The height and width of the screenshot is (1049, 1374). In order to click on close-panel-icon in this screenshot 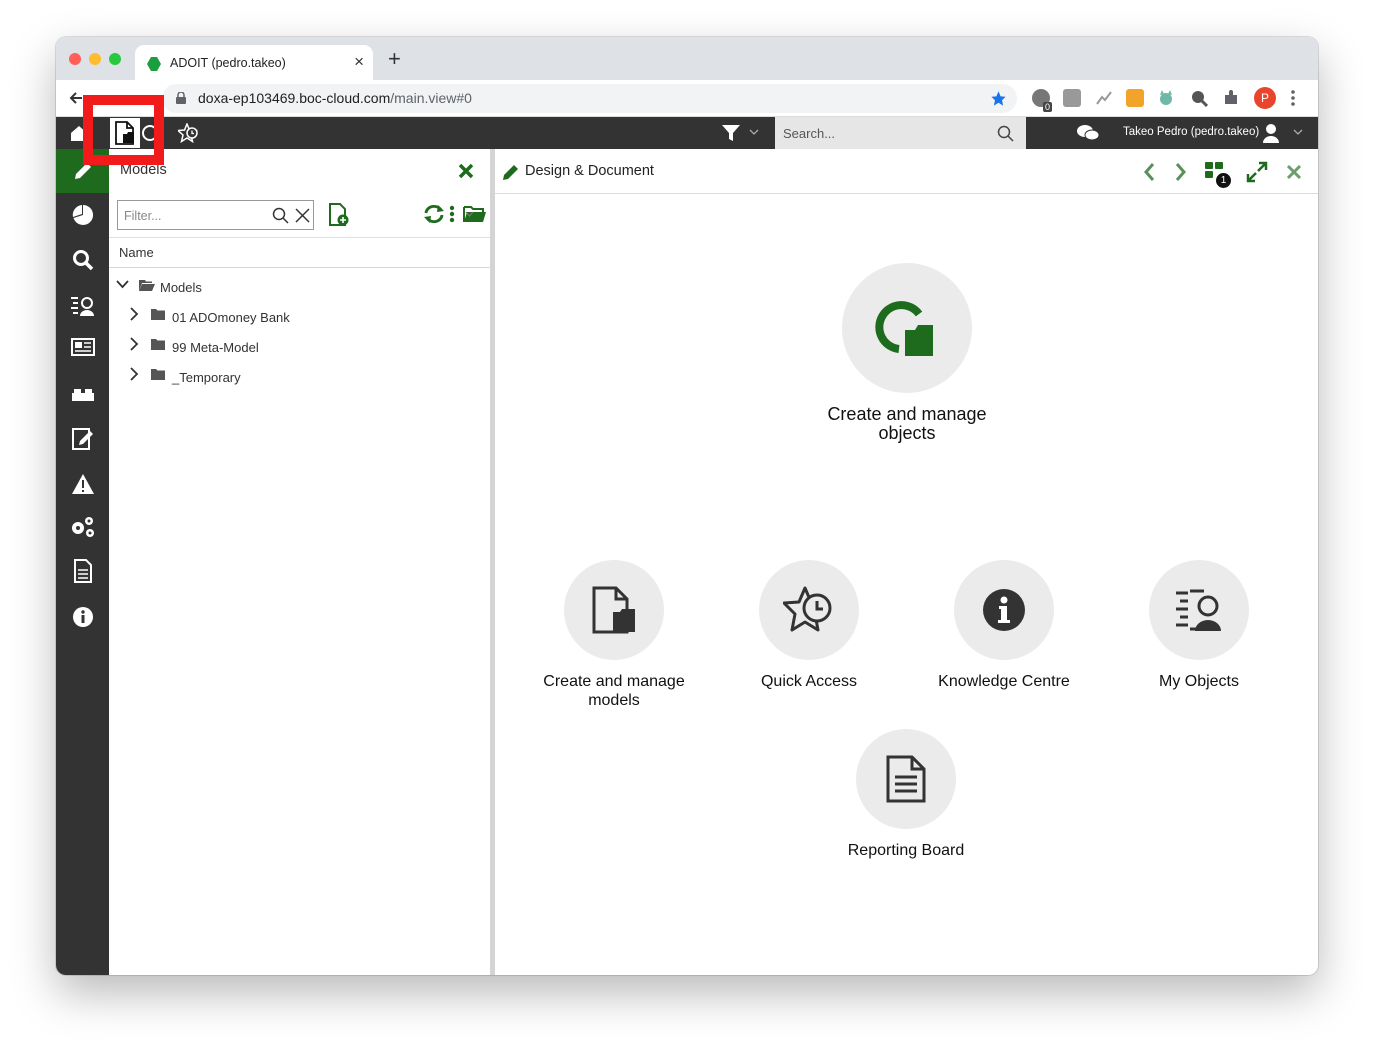, I will do `click(466, 171)`.